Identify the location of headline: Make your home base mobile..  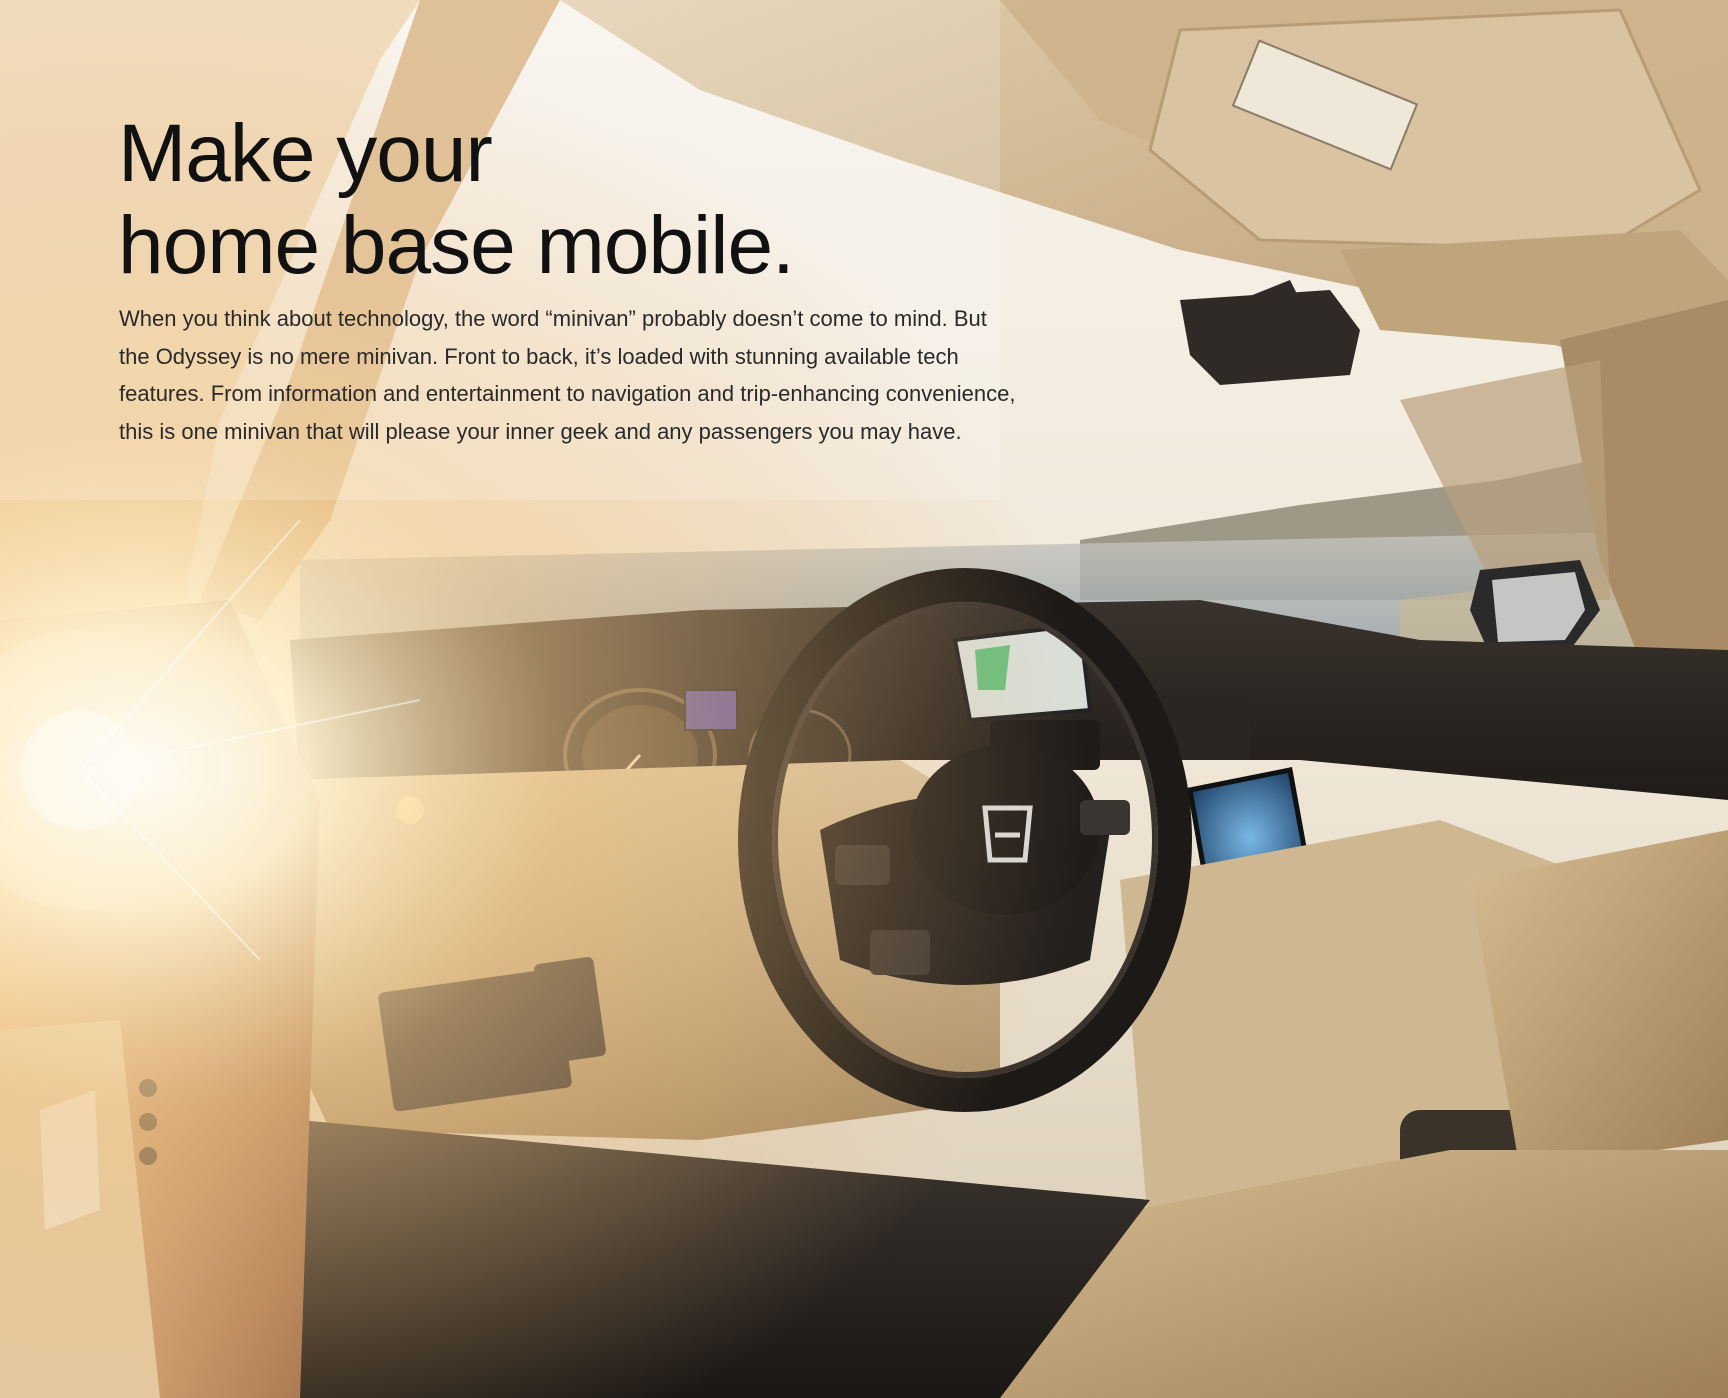
(456, 200).